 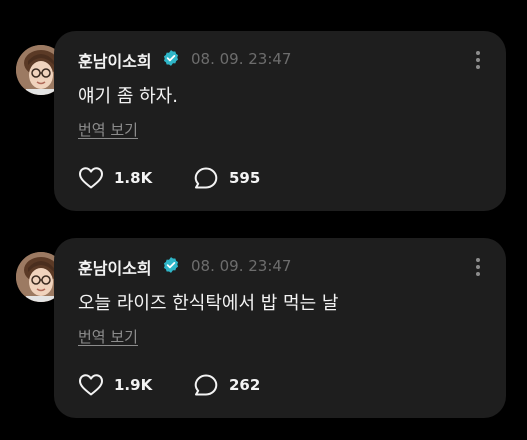 What do you see at coordinates (226, 385) in the screenshot?
I see `reply-button: 262` at bounding box center [226, 385].